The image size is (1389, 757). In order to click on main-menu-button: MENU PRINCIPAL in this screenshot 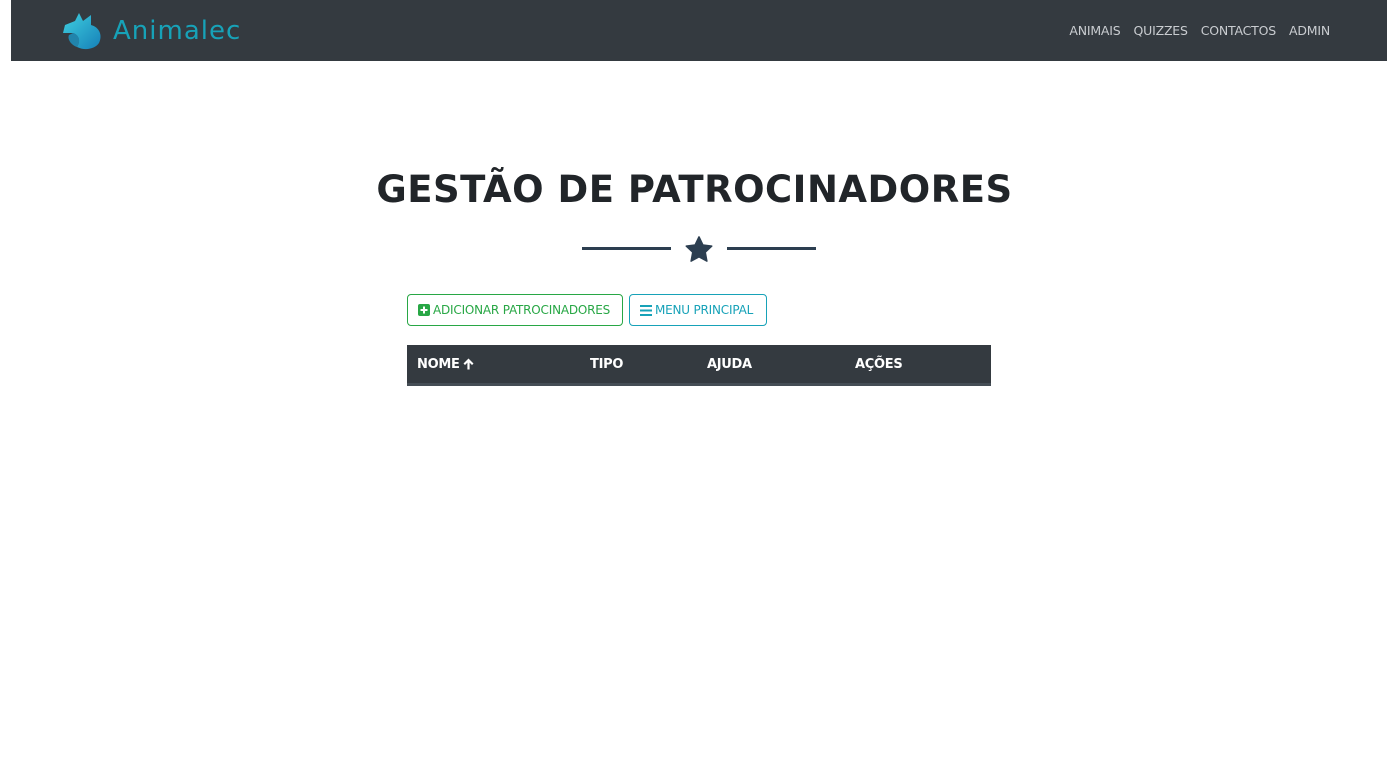, I will do `click(698, 310)`.